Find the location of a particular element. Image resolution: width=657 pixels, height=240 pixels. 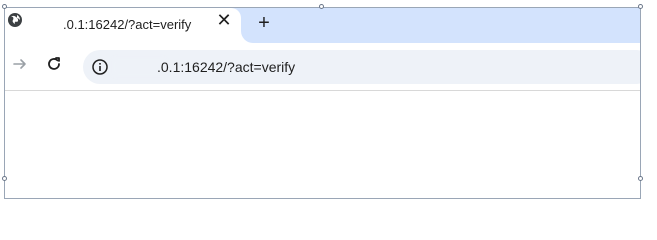

resize-handle-top-right is located at coordinates (640, 6).